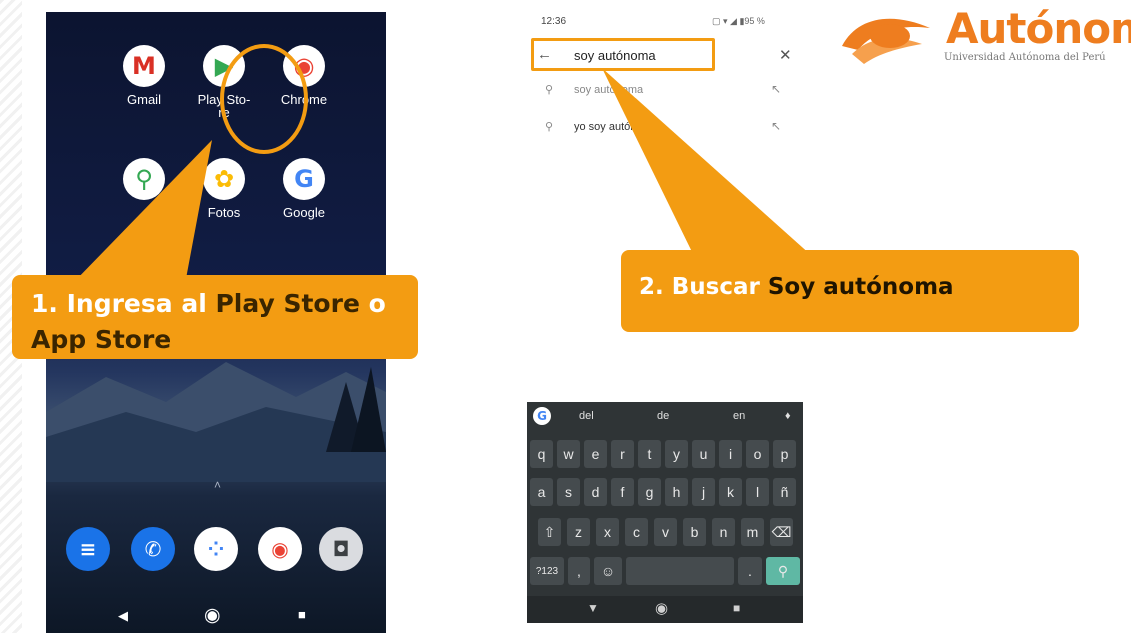  I want to click on key: c, so click(636, 532).